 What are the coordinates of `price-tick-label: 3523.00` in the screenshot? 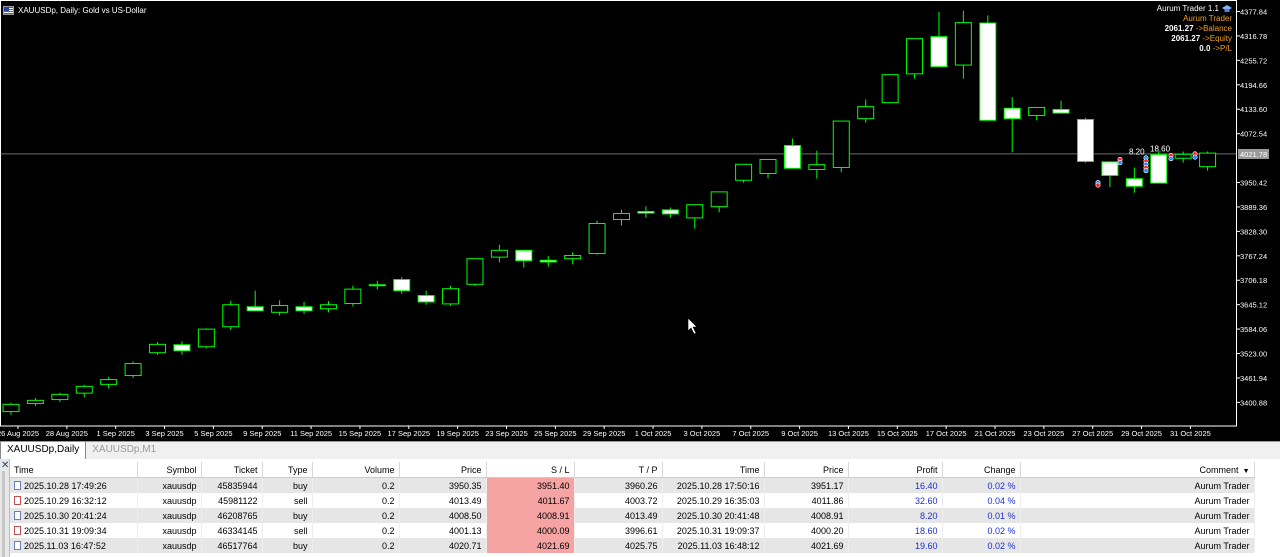 It's located at (1253, 354).